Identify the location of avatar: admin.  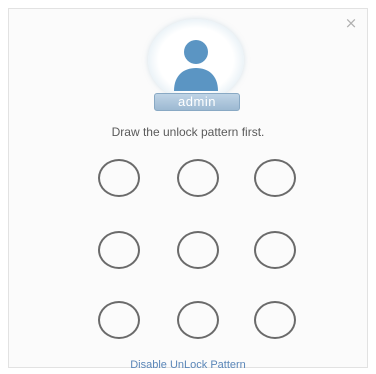
(197, 67).